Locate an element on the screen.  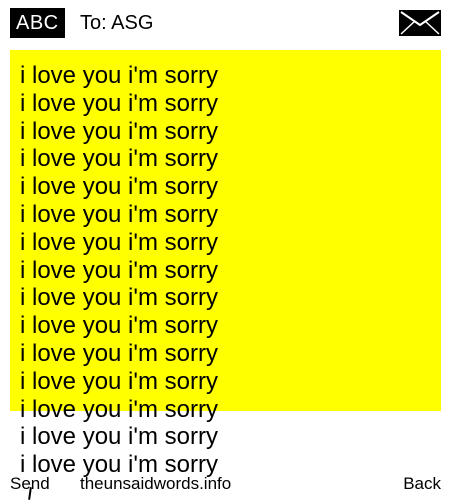
softkey-bar: Send theunsaidwords.info Back is located at coordinates (225, 486).